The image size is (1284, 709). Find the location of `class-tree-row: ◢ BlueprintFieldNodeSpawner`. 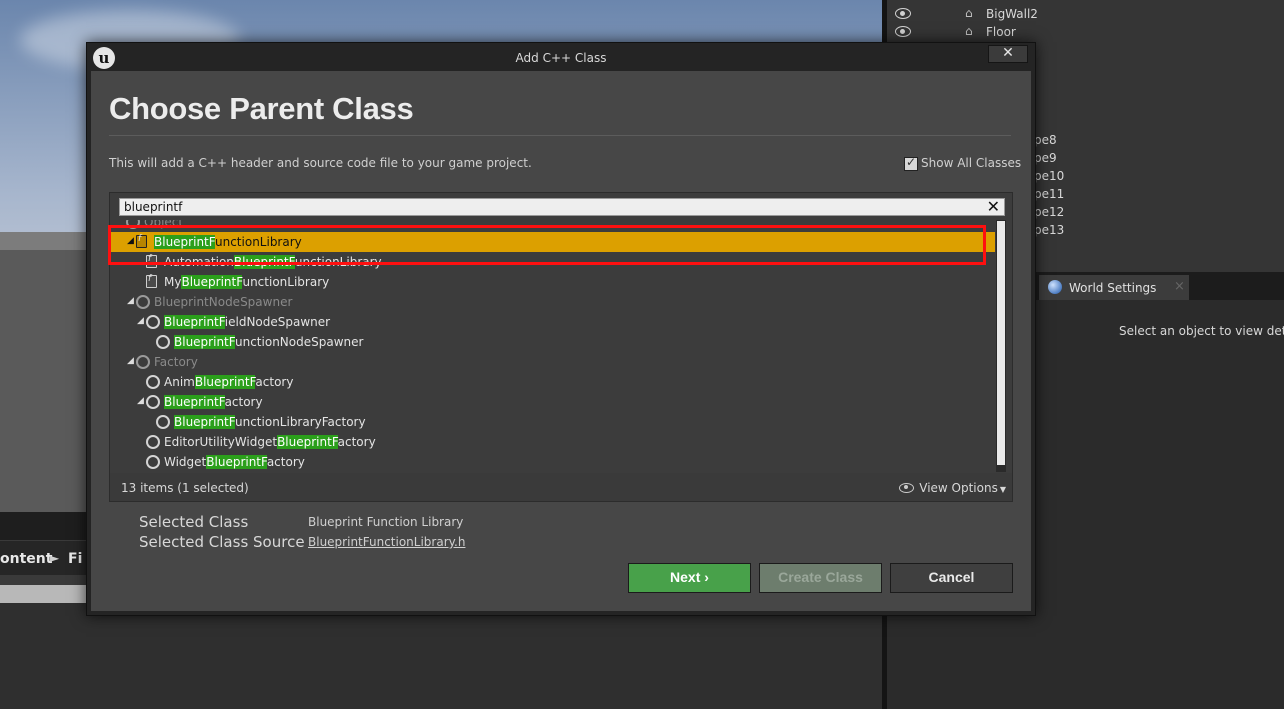

class-tree-row: ◢ BlueprintFieldNodeSpawner is located at coordinates (552, 322).